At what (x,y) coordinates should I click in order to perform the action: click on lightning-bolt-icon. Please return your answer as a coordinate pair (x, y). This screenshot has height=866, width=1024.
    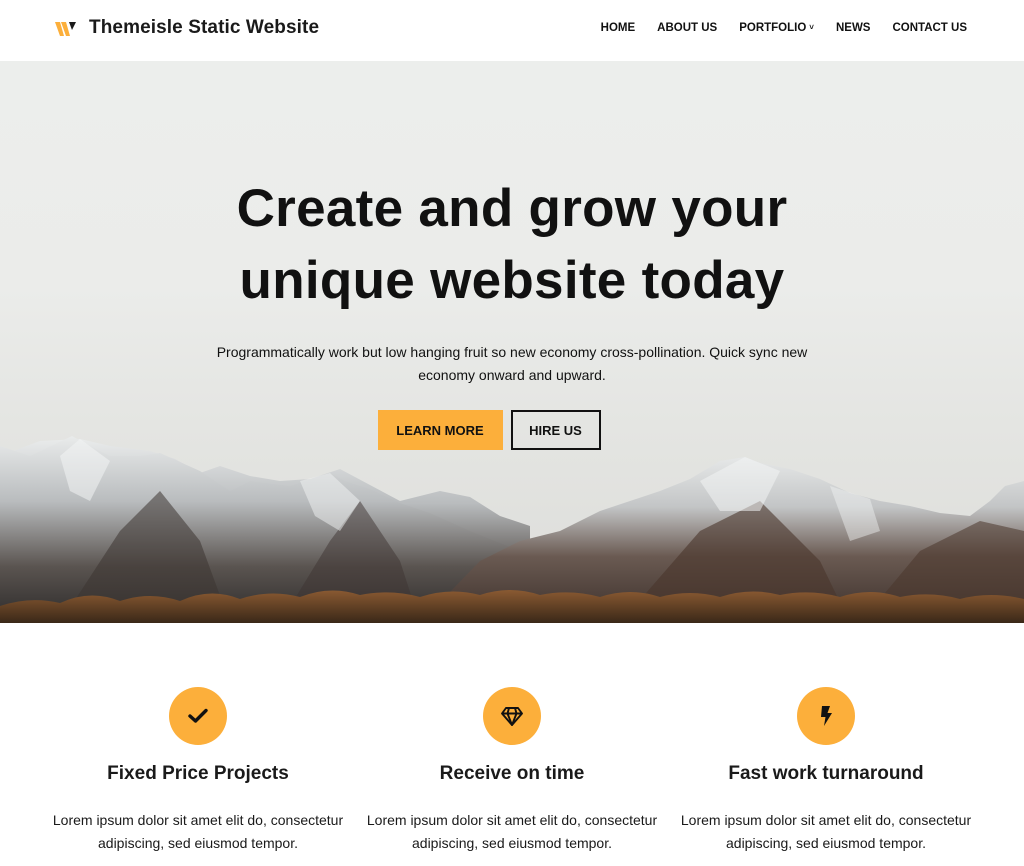
    Looking at the image, I should click on (826, 716).